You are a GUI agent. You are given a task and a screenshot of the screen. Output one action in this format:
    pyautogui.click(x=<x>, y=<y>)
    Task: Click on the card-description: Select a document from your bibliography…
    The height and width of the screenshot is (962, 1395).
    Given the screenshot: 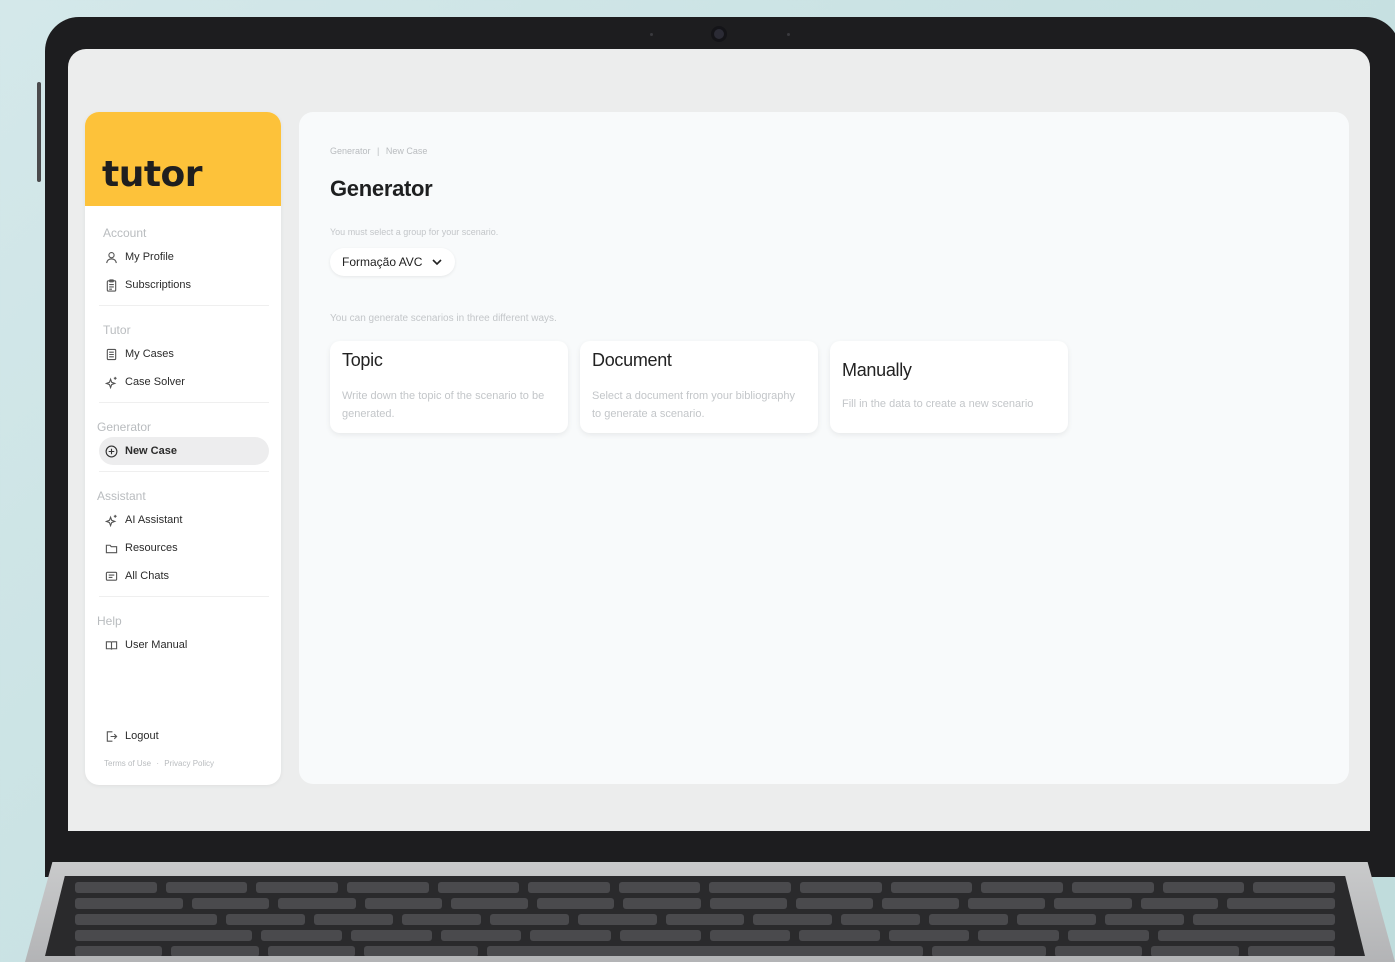 What is the action you would take?
    pyautogui.click(x=693, y=405)
    